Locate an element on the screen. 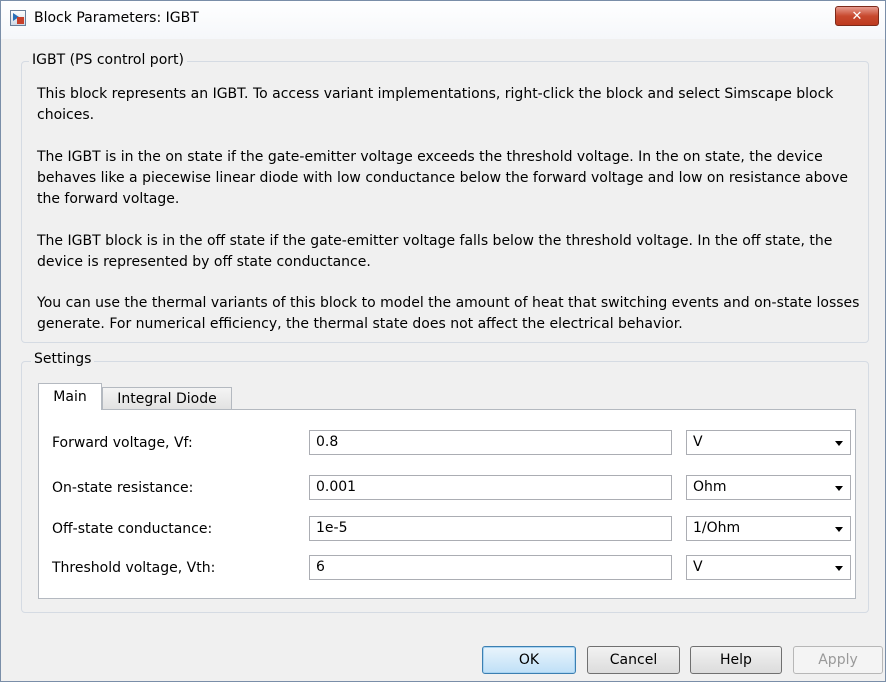 The image size is (886, 682). title-bar: Block Parameters: IGBT ✕ is located at coordinates (443, 20).